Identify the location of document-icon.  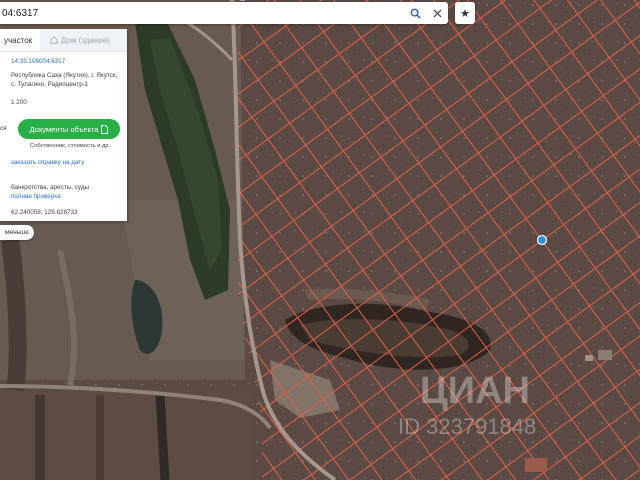
(105, 129).